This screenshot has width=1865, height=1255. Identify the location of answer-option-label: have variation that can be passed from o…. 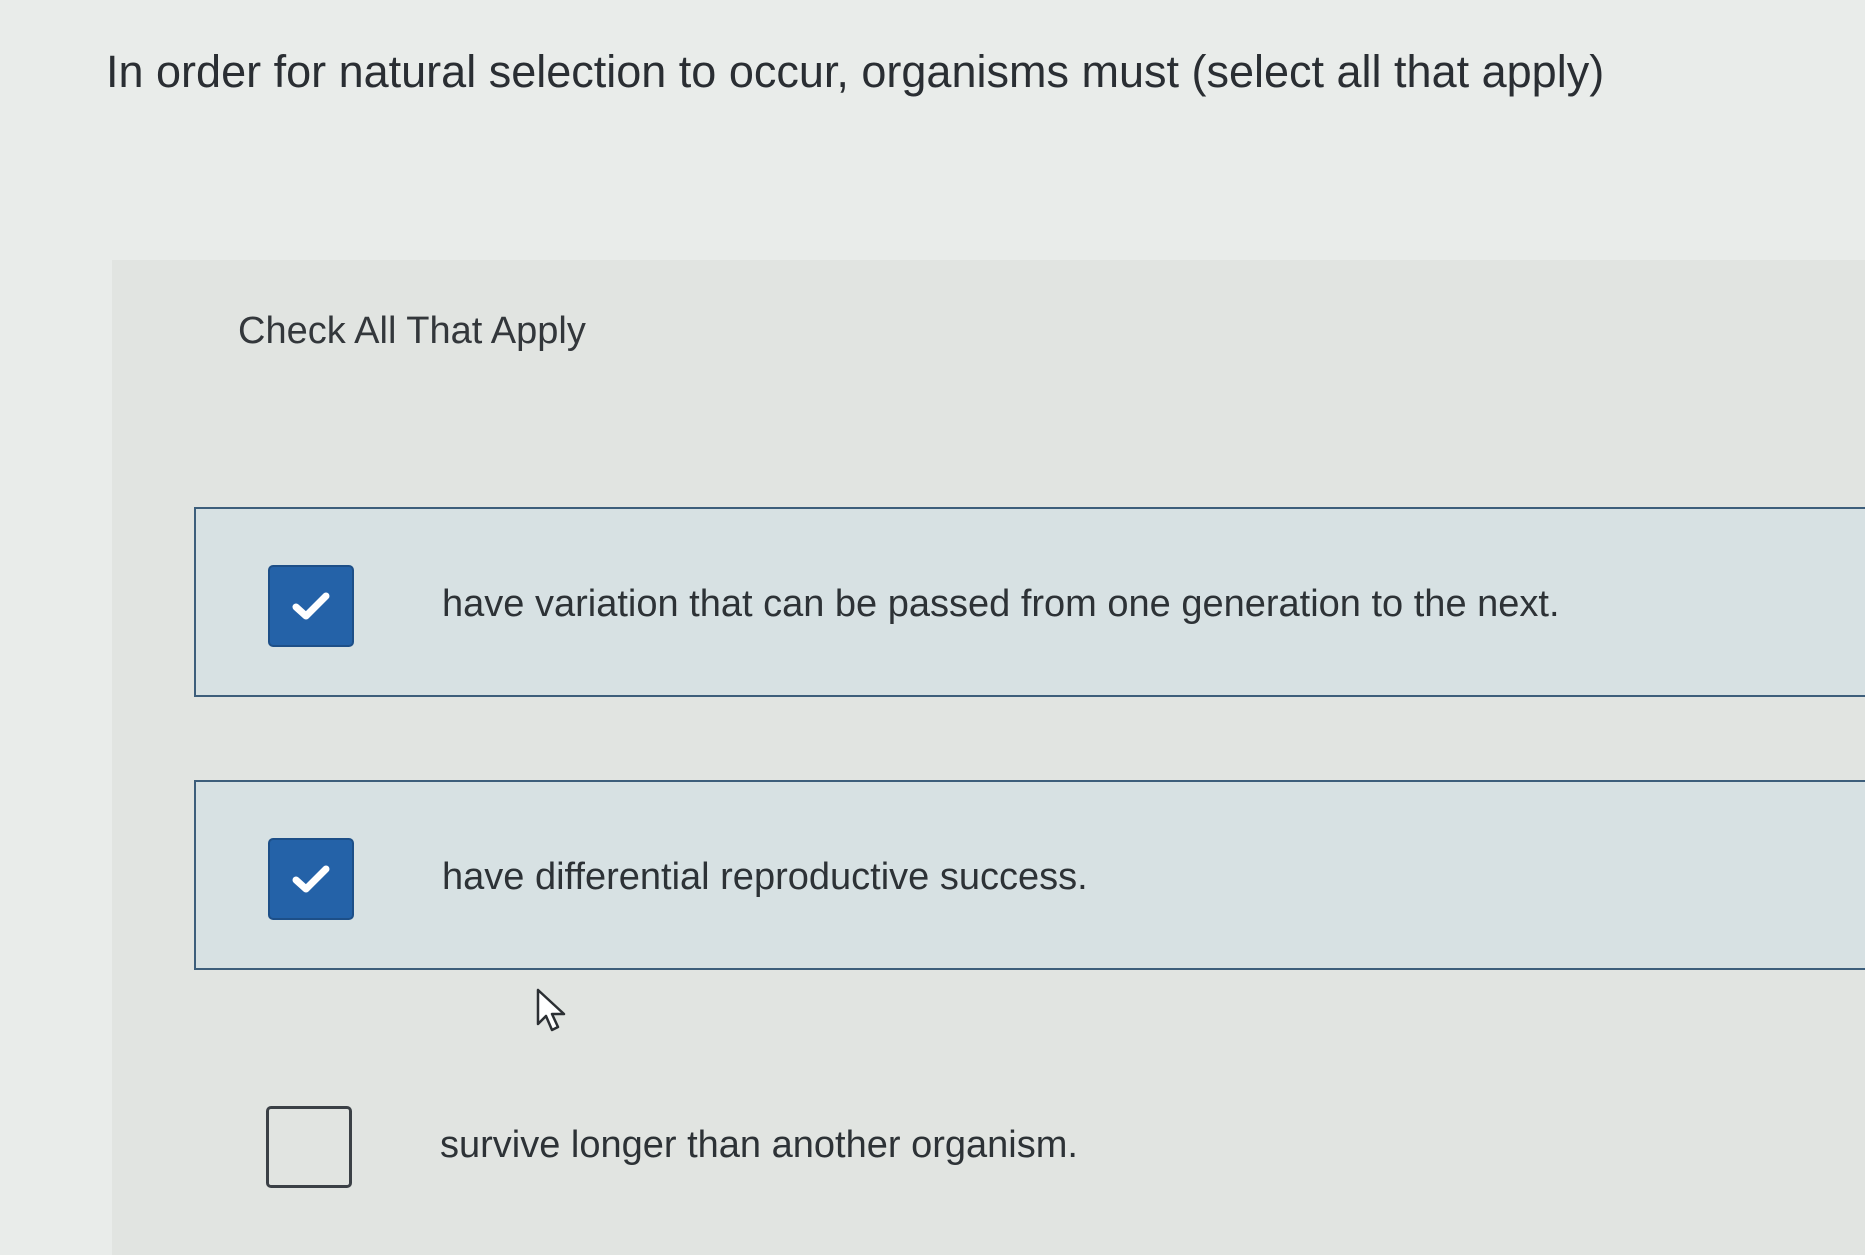
(1001, 604).